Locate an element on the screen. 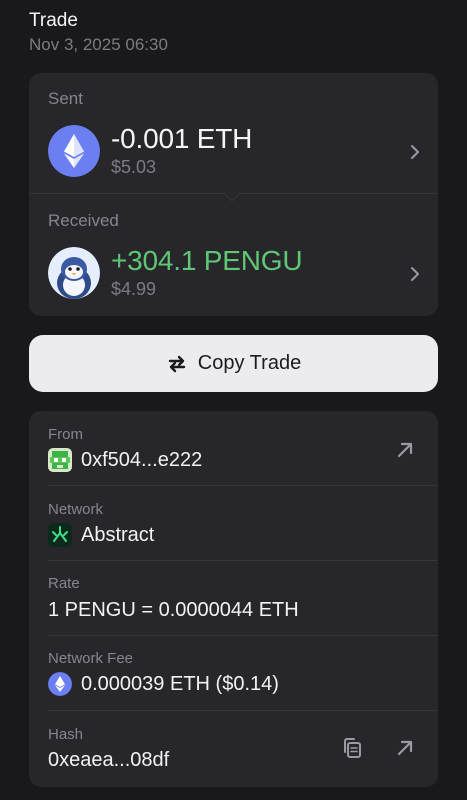 The width and height of the screenshot is (467, 800). network-row: Network Abstract is located at coordinates (233, 523).